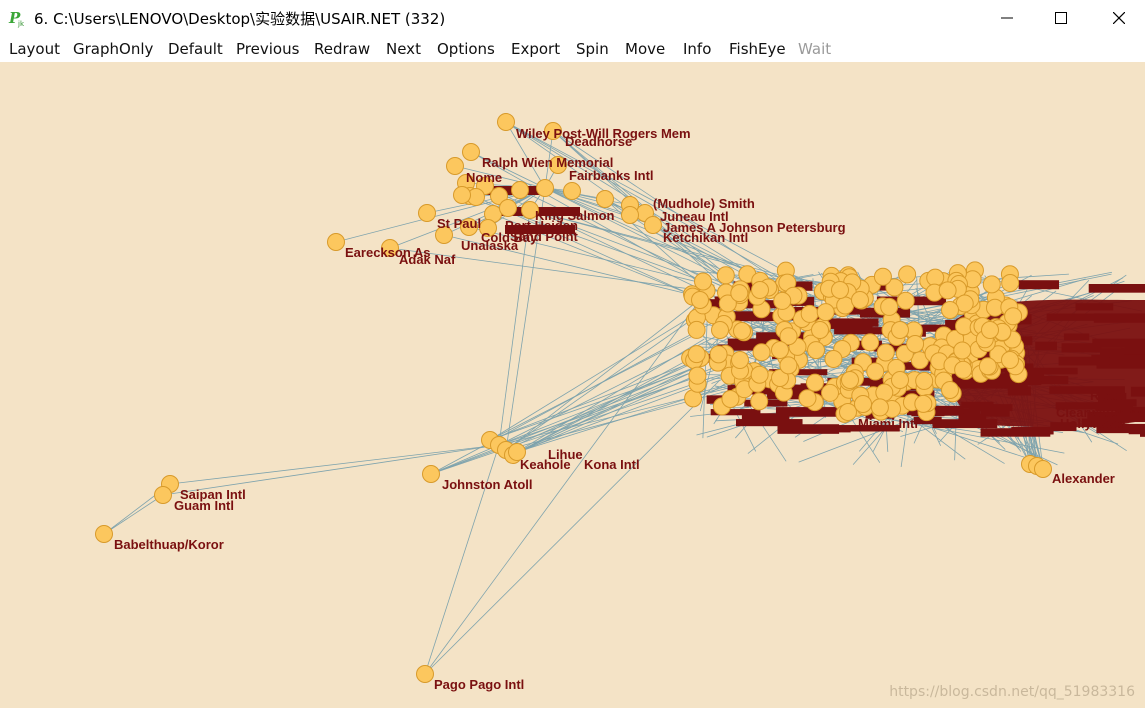 Image resolution: width=1145 pixels, height=708 pixels. Describe the element at coordinates (487, 484) in the screenshot. I see `label-johnston: Johnston Atoll` at that location.